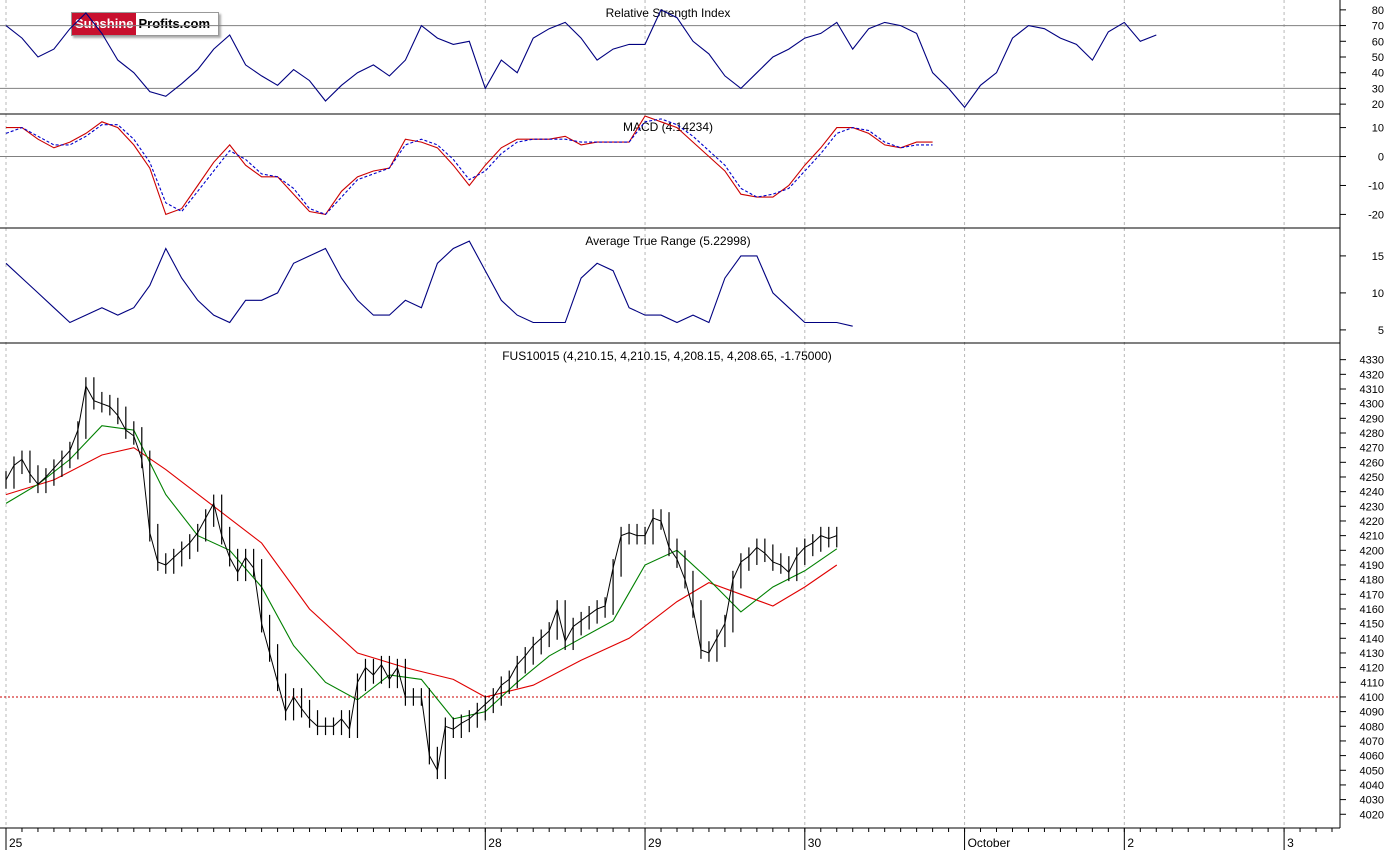  I want to click on y-tick-label: 15, so click(1378, 257).